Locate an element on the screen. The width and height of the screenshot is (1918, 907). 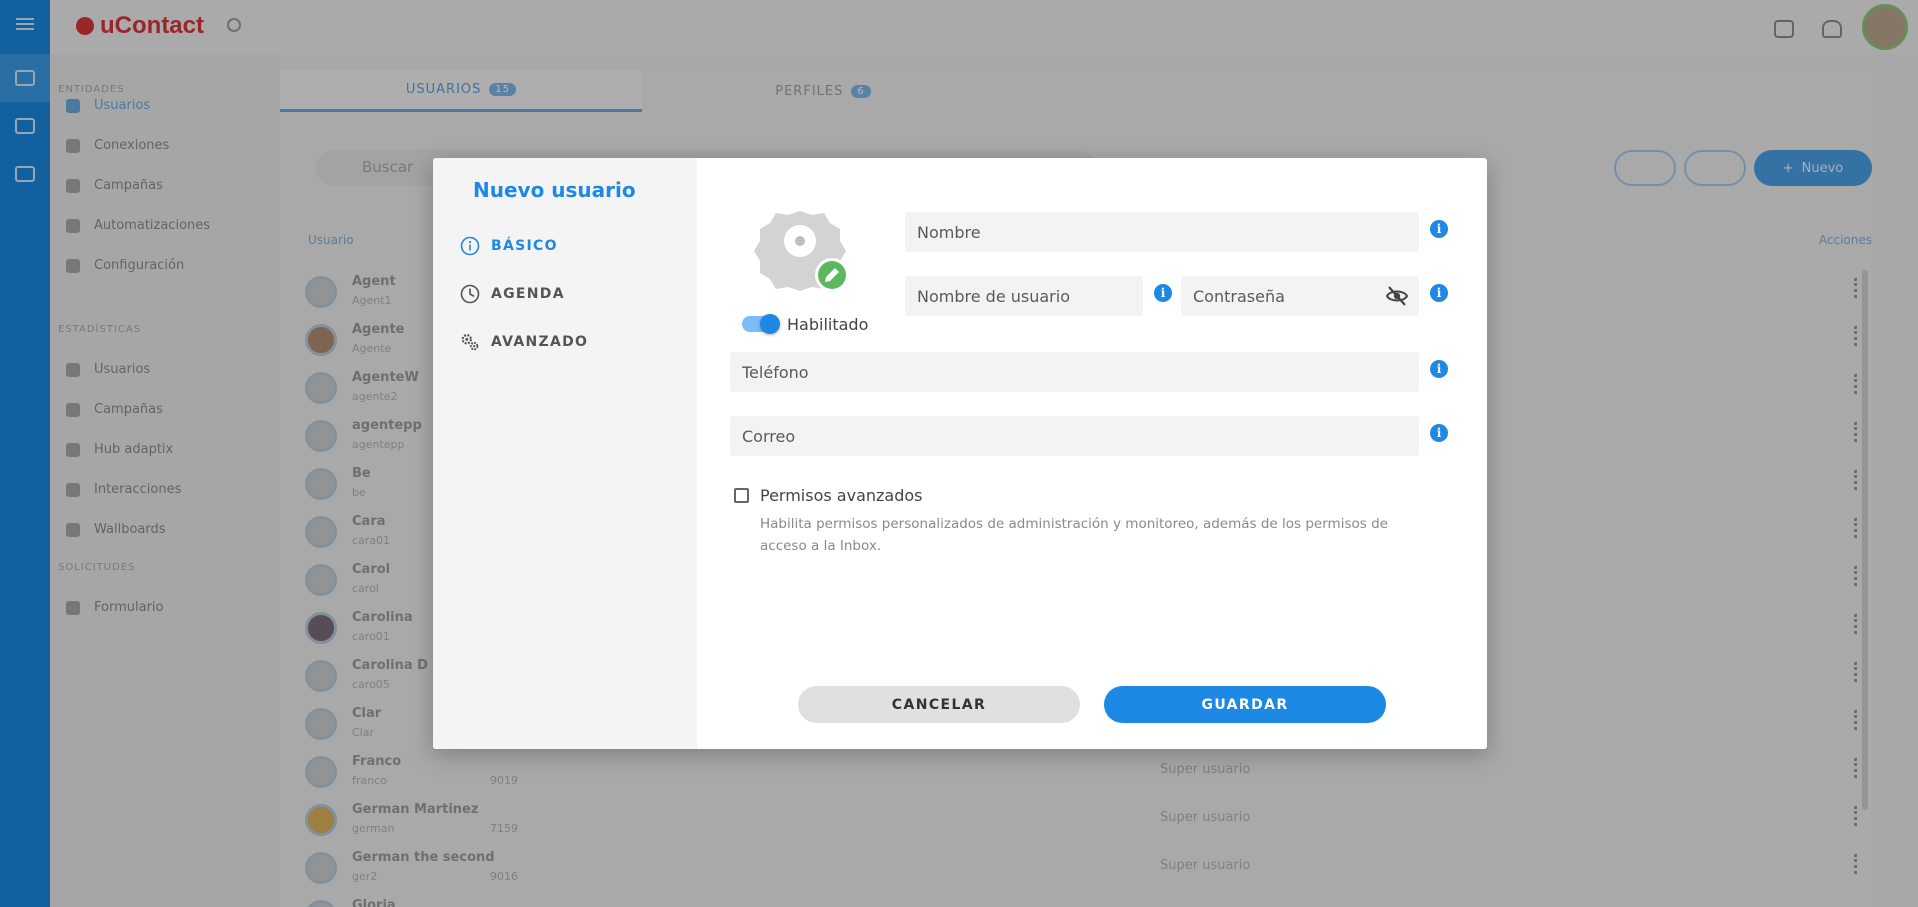
email-field is located at coordinates (1074, 436).